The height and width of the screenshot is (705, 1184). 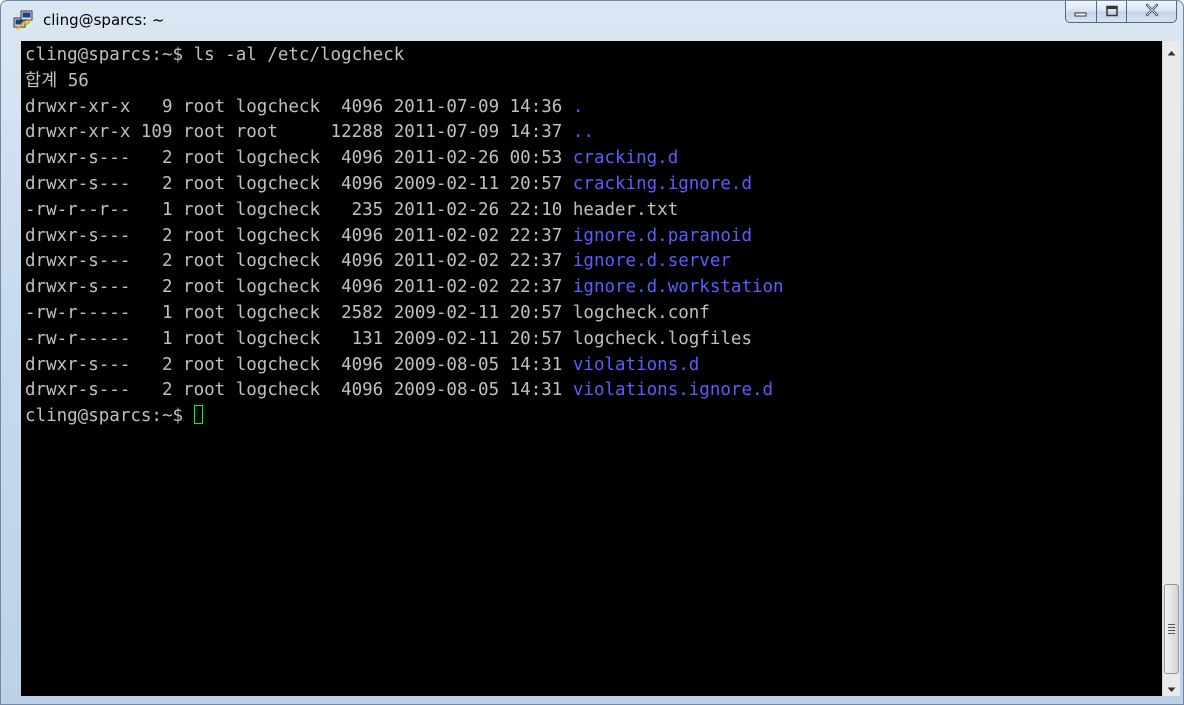 I want to click on title-bar: cling@sparcs: ~, so click(x=592, y=21).